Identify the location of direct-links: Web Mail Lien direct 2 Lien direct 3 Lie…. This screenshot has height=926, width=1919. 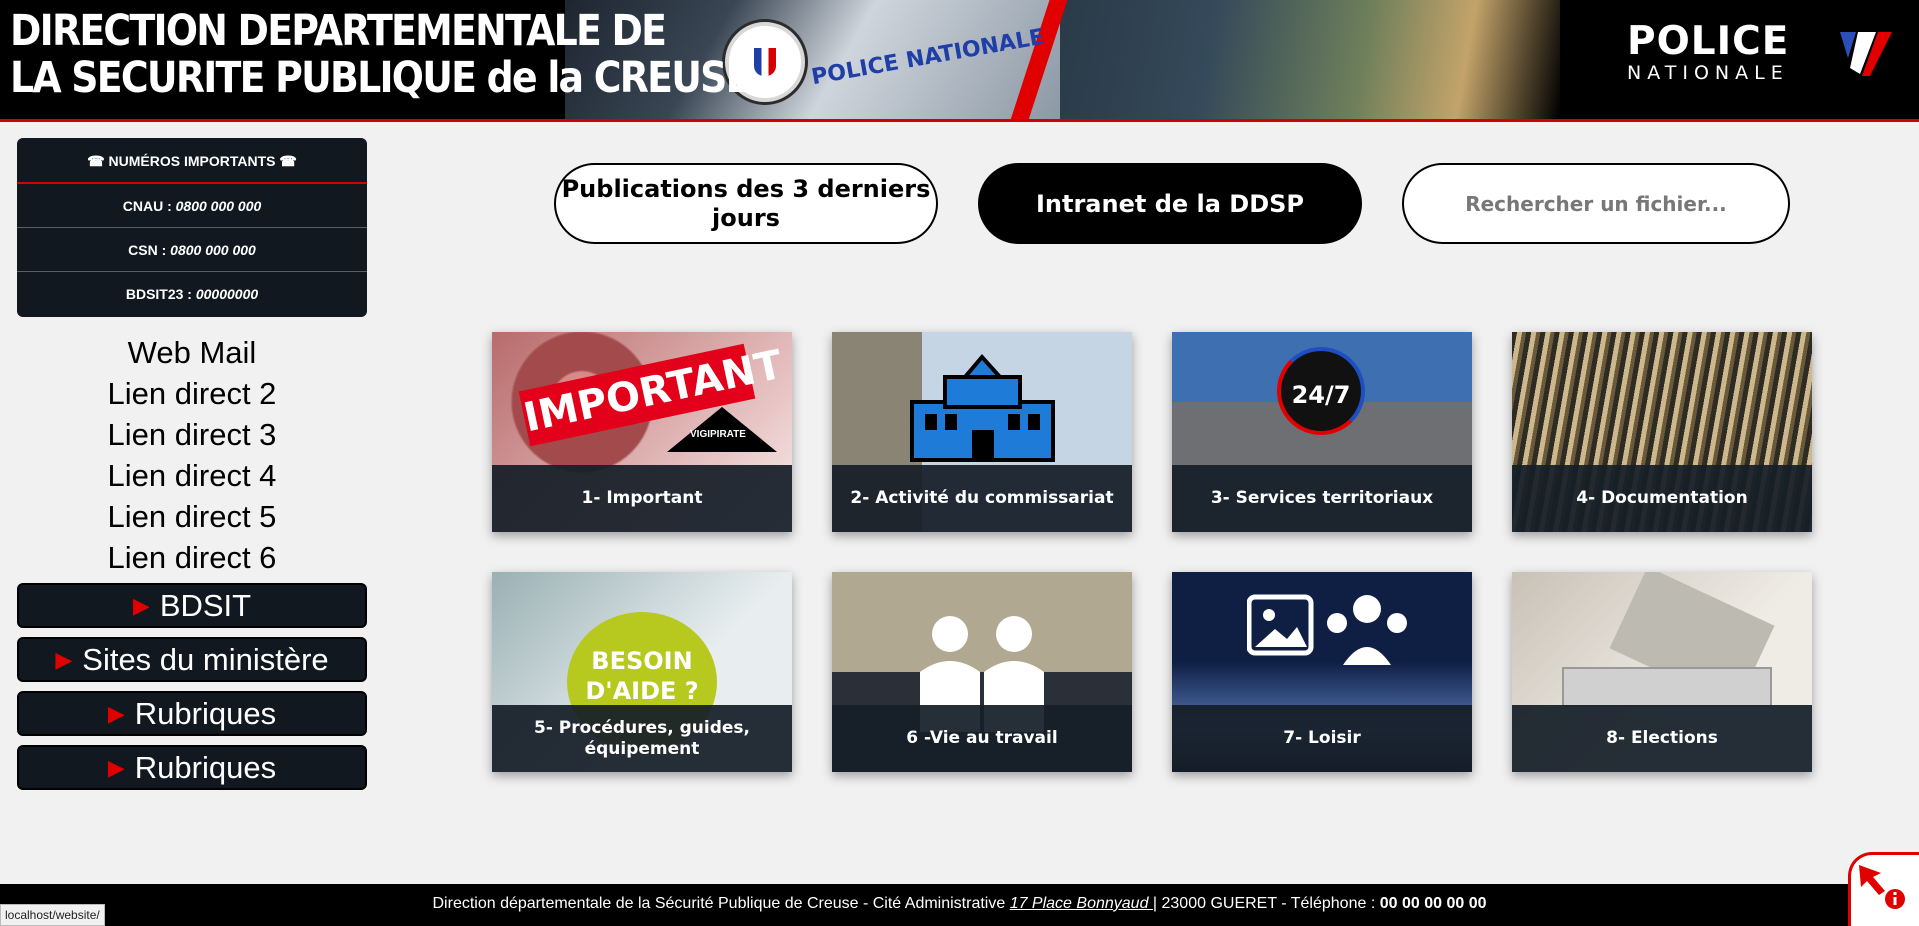
(192, 455).